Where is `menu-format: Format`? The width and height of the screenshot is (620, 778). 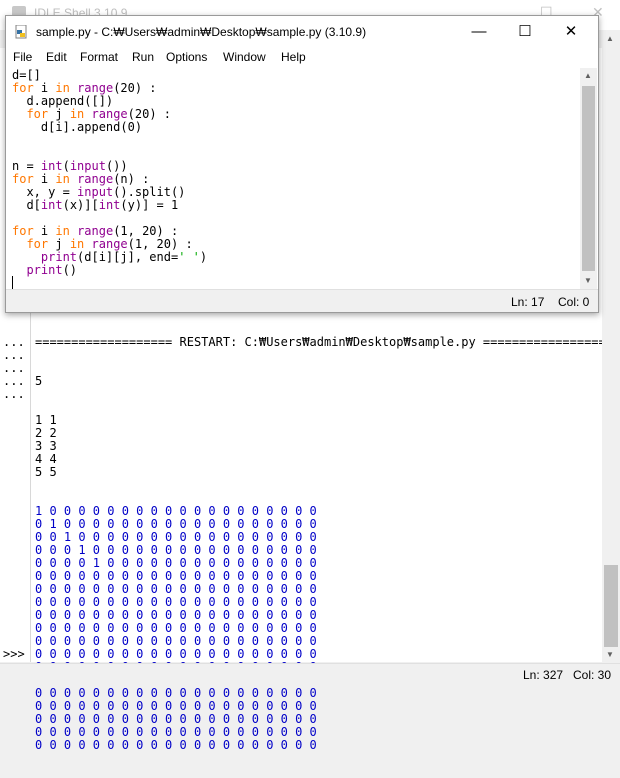
menu-format: Format is located at coordinates (99, 57).